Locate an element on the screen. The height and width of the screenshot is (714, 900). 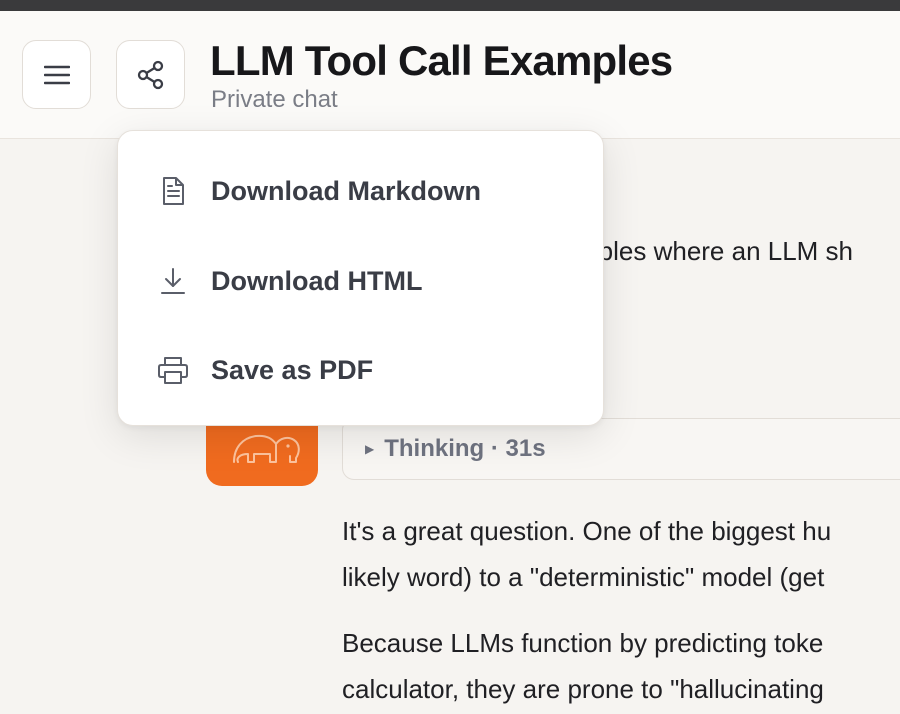
menu-button is located at coordinates (56, 74).